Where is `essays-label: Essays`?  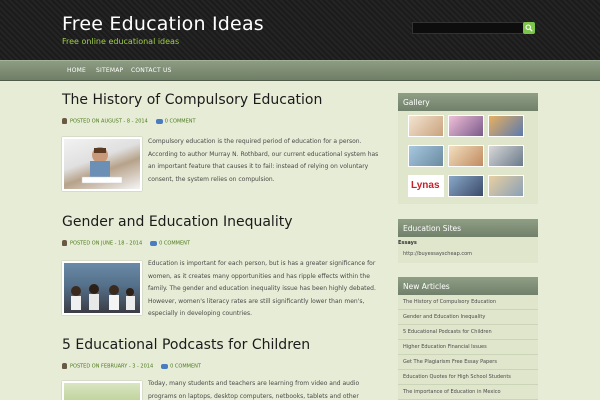 essays-label: Essays is located at coordinates (407, 243).